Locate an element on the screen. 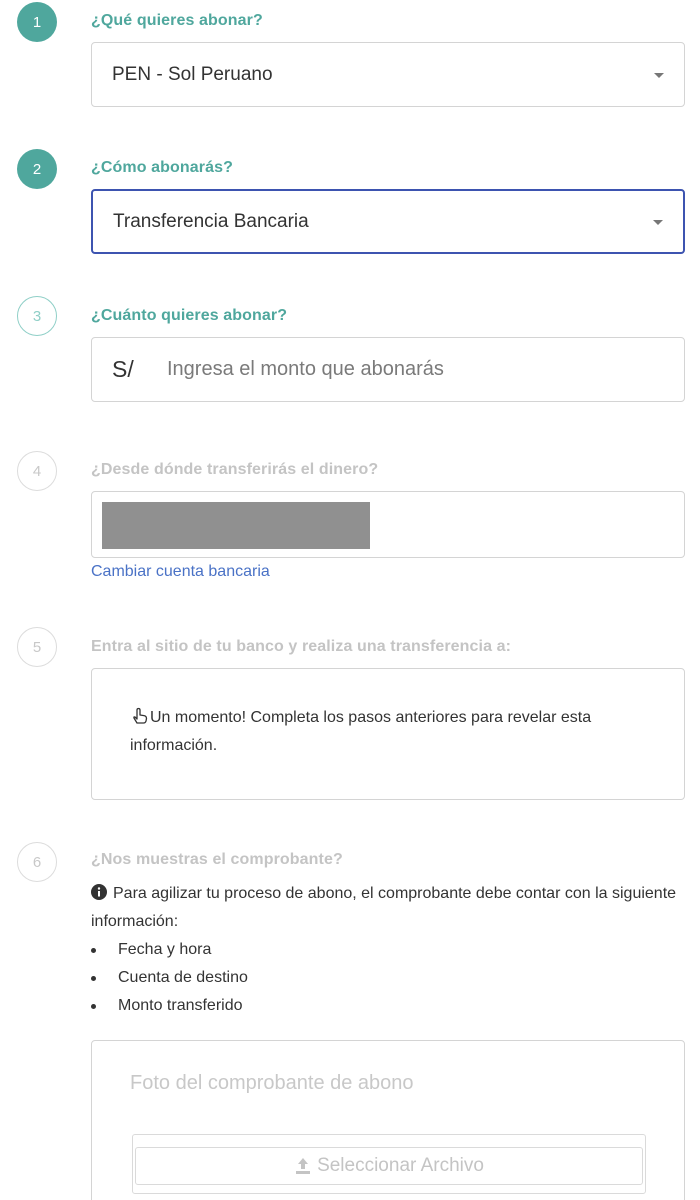 This screenshot has width=700, height=1200. info-circle-icon is located at coordinates (99, 892).